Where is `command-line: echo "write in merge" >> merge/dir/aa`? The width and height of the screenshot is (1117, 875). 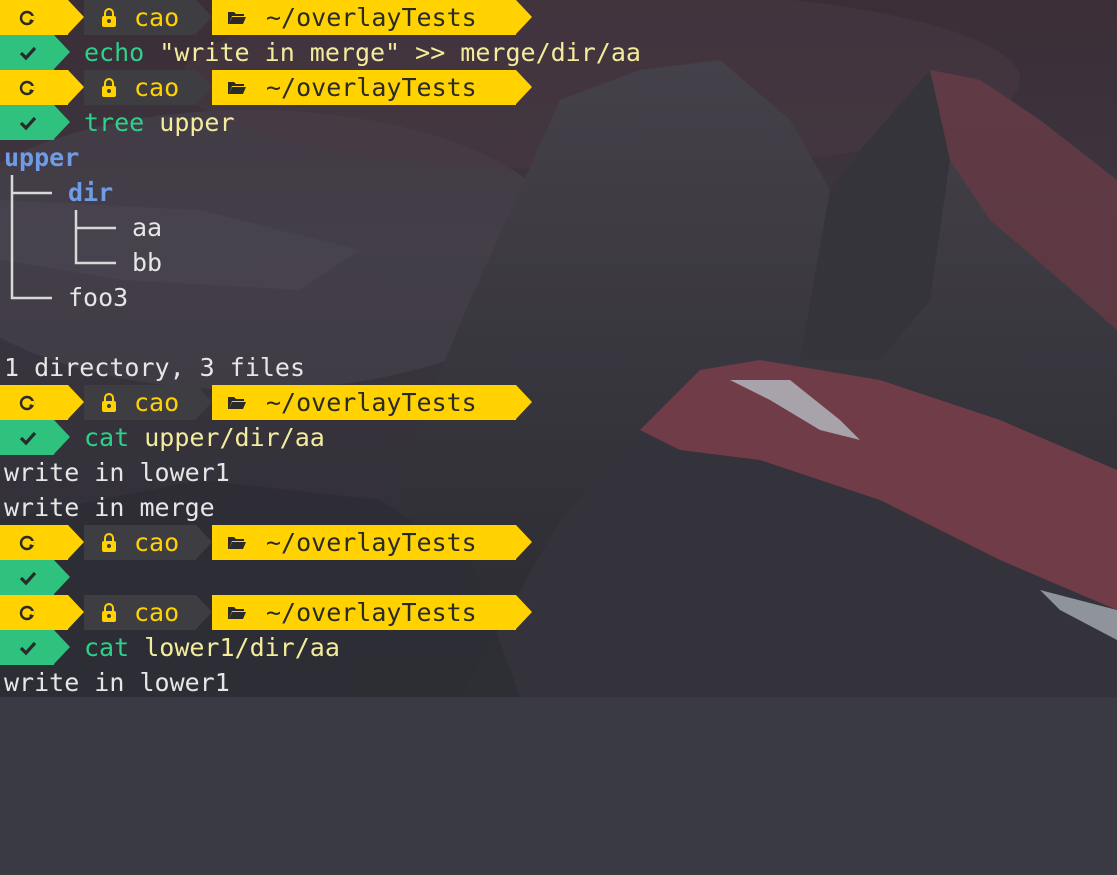 command-line: echo "write in merge" >> merge/dir/aa is located at coordinates (558, 52).